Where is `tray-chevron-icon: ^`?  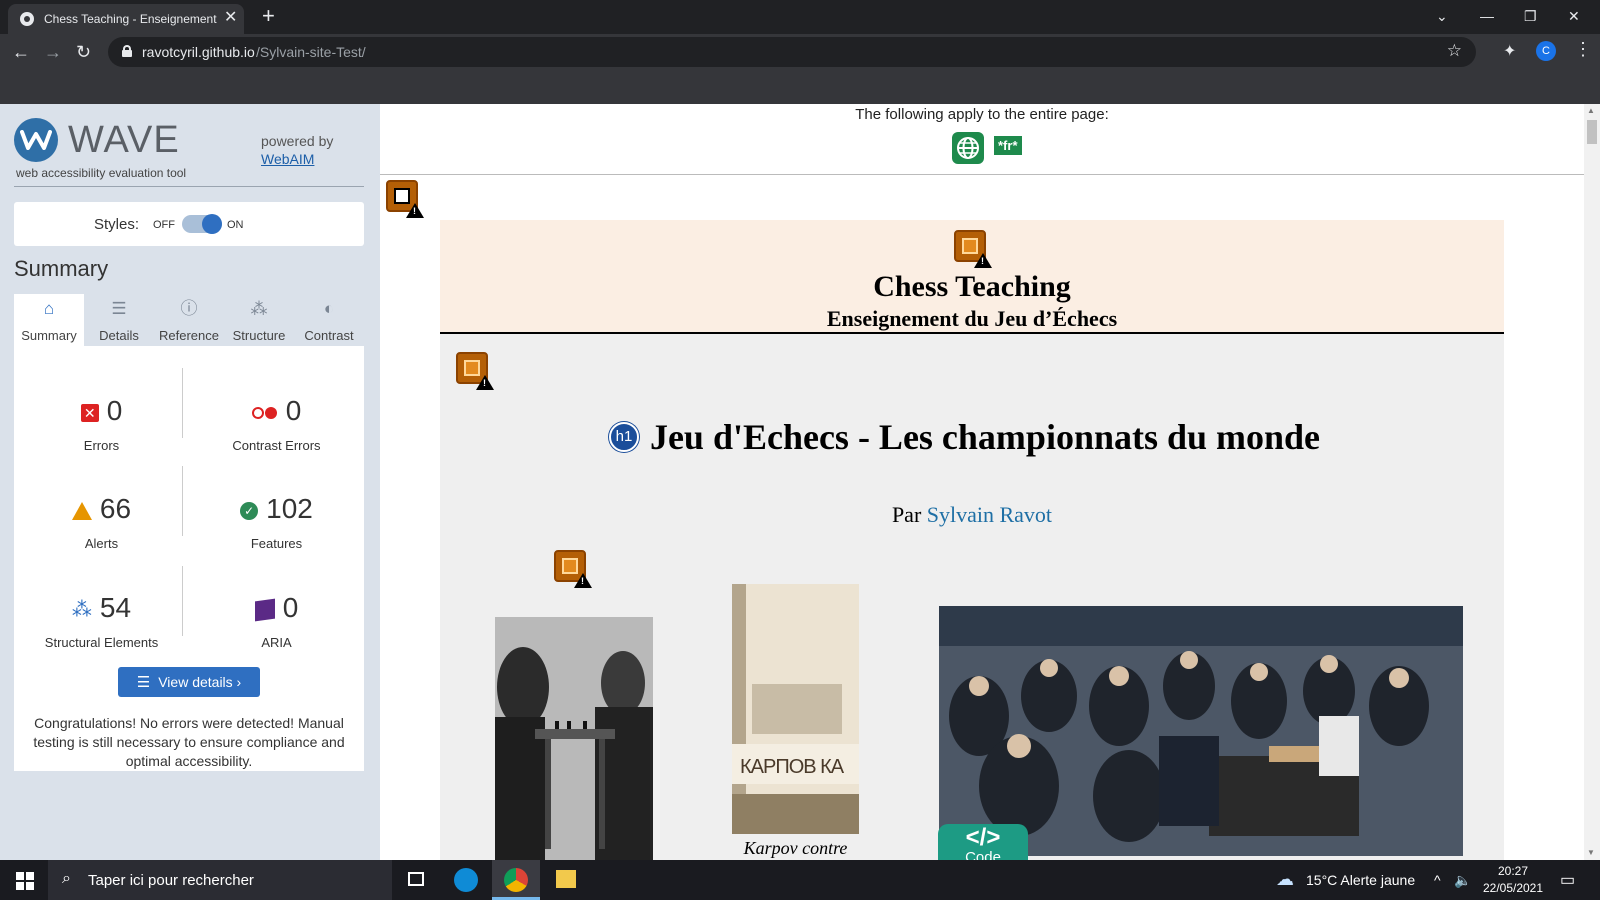
tray-chevron-icon: ^ is located at coordinates (1437, 880).